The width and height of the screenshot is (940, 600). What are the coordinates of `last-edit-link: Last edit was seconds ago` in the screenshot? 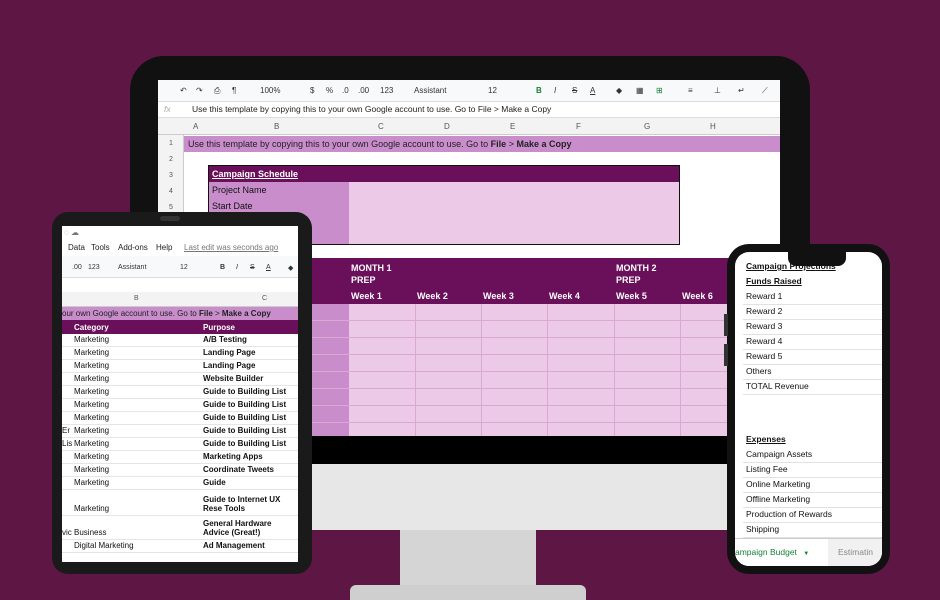 It's located at (231, 247).